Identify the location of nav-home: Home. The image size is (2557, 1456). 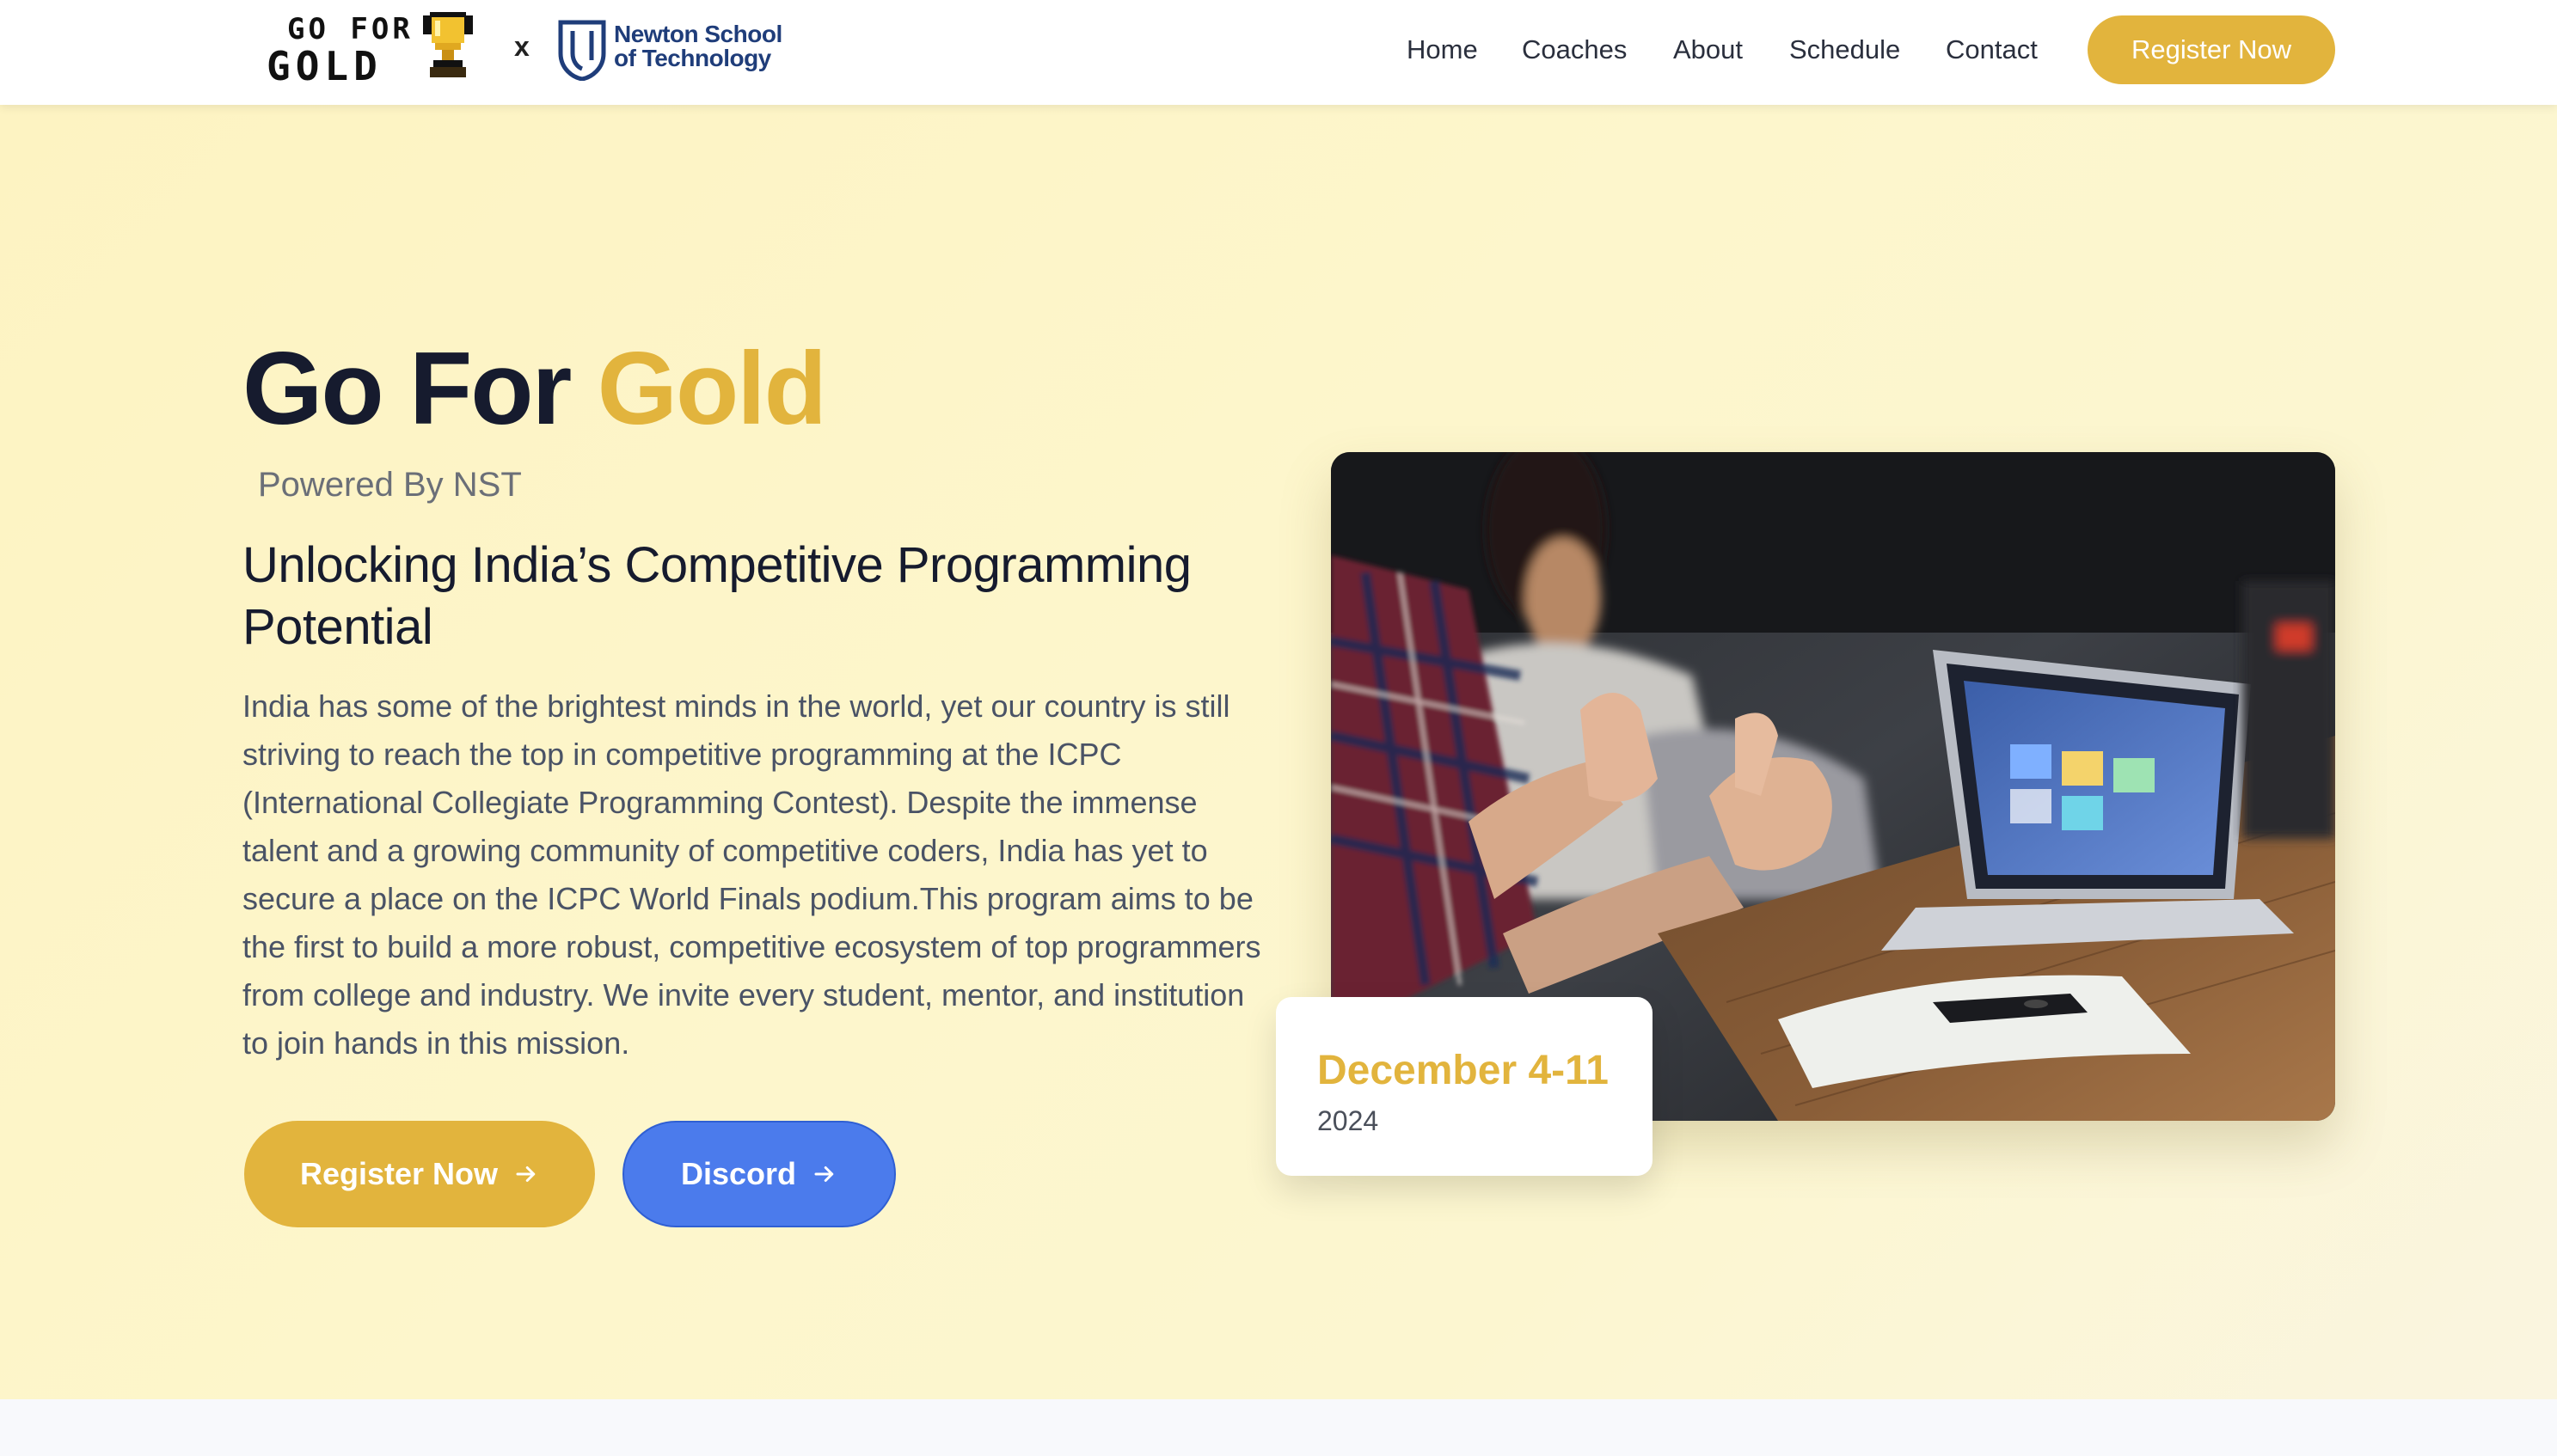
(1442, 50).